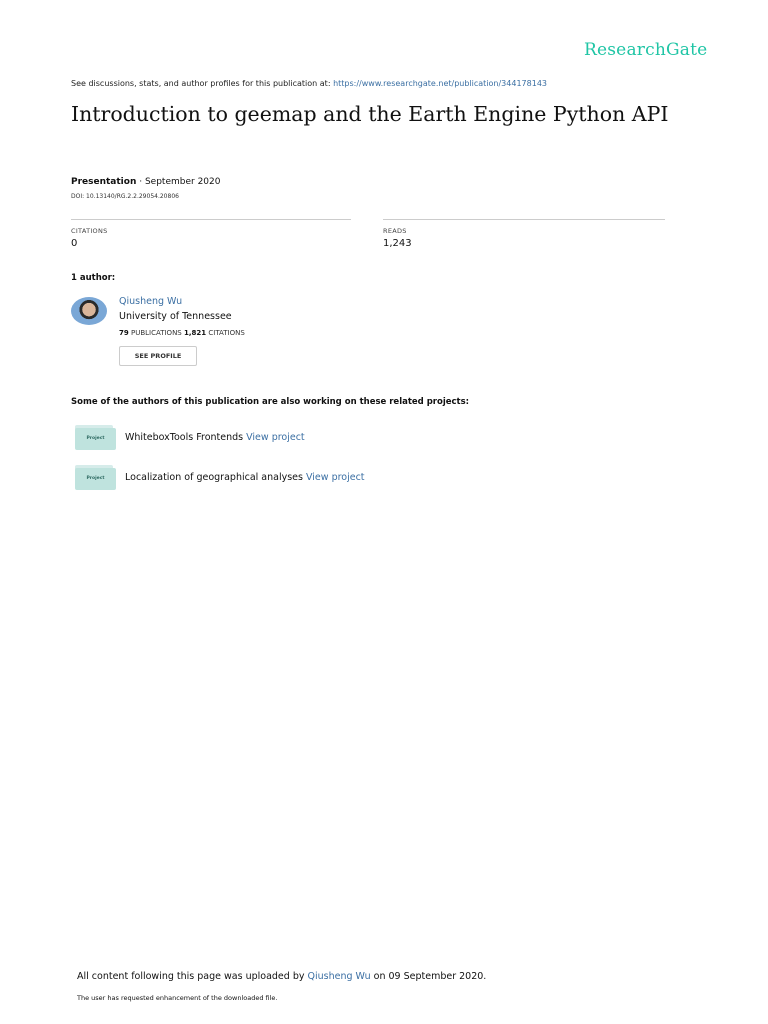 This screenshot has height=1024, width=768. What do you see at coordinates (225, 333) in the screenshot?
I see `author-citations-label: CITATIONS` at bounding box center [225, 333].